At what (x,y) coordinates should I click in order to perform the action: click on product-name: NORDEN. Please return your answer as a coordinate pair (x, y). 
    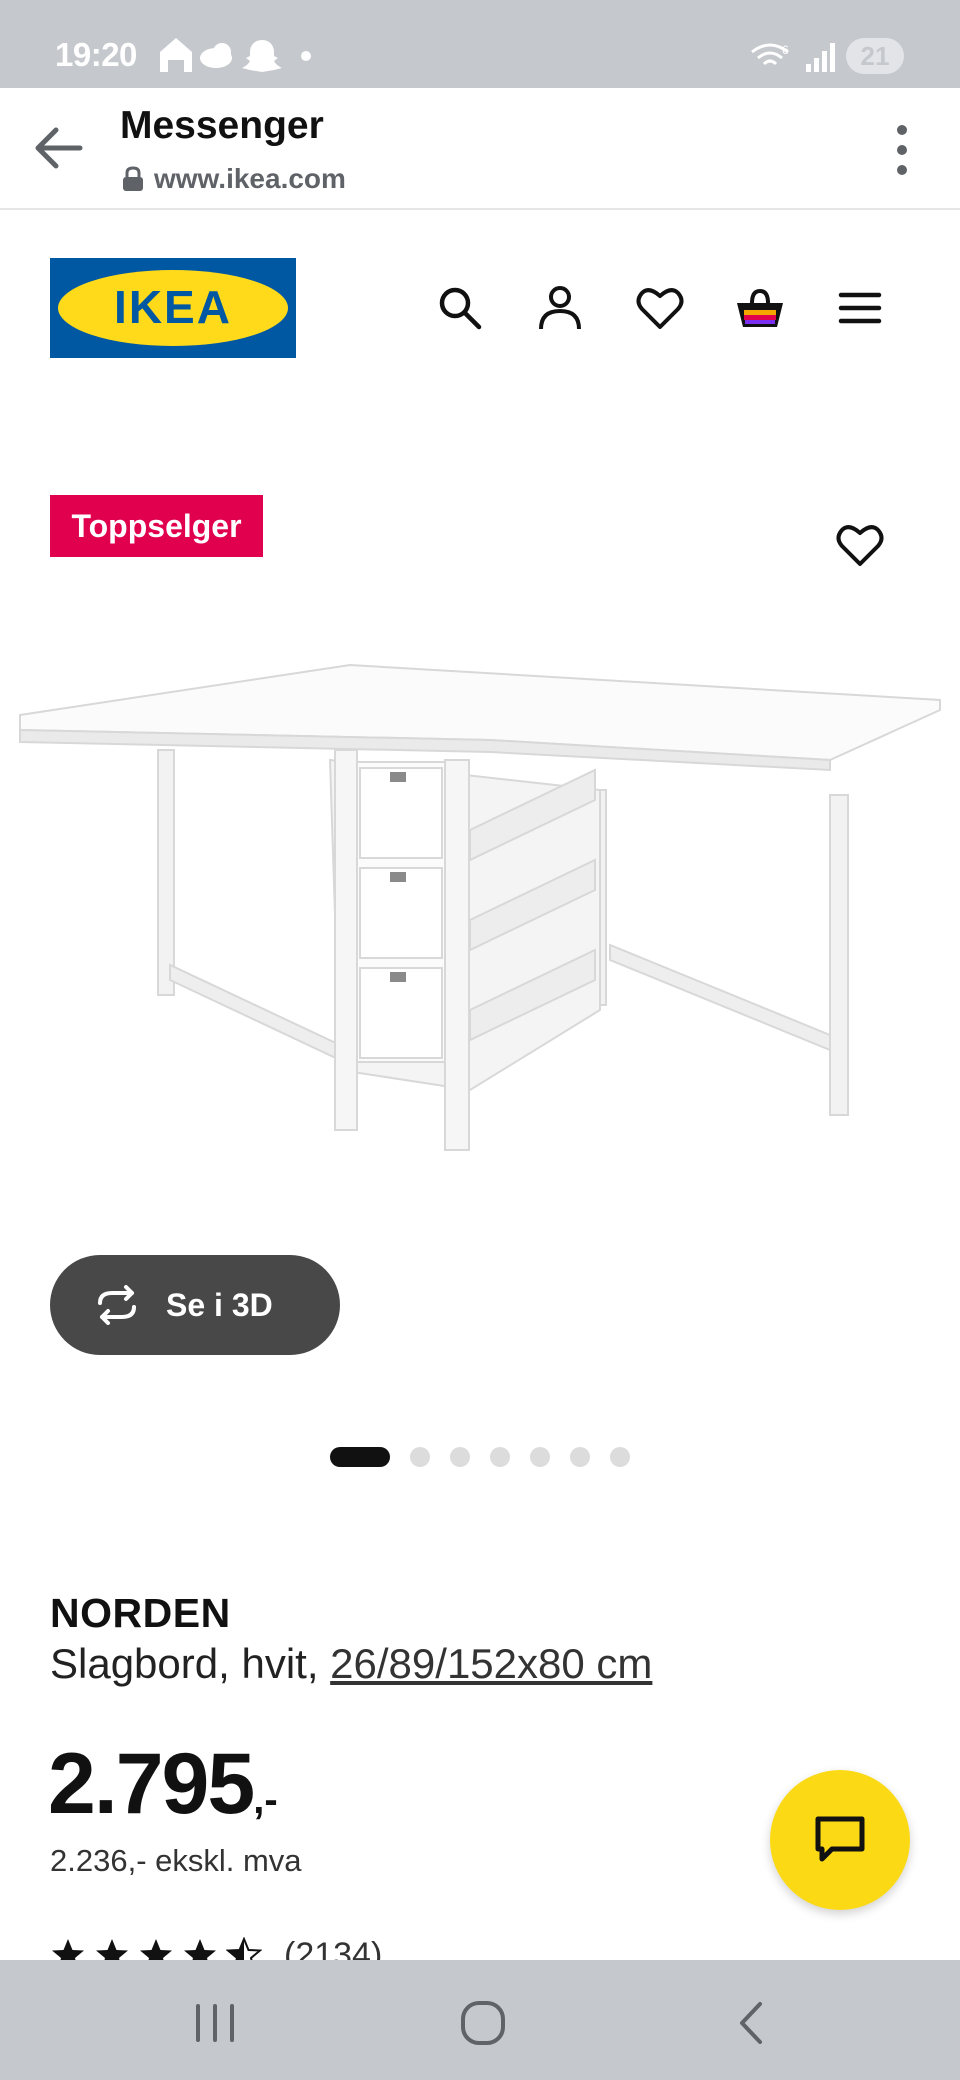
    Looking at the image, I should click on (140, 1613).